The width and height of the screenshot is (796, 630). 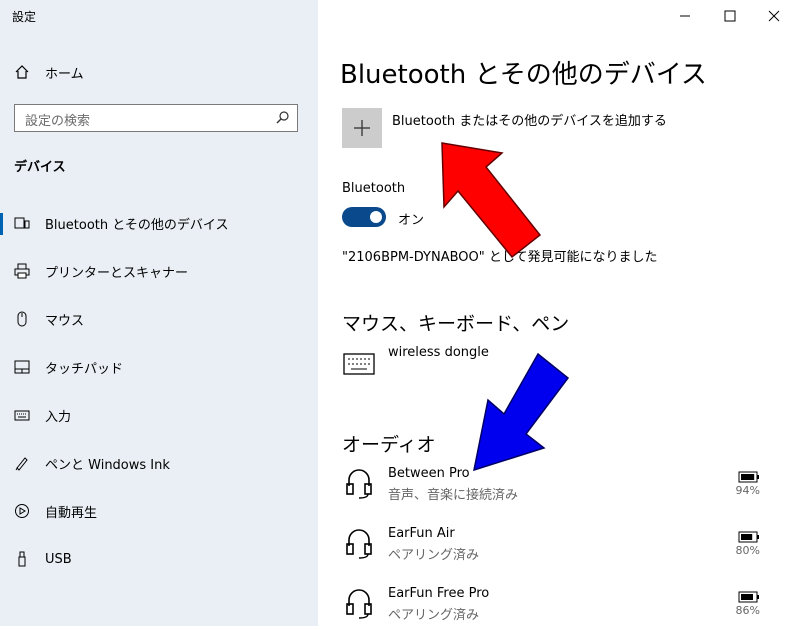 I want to click on sidebar-item-label: プリンターとスキャナー, so click(x=117, y=273).